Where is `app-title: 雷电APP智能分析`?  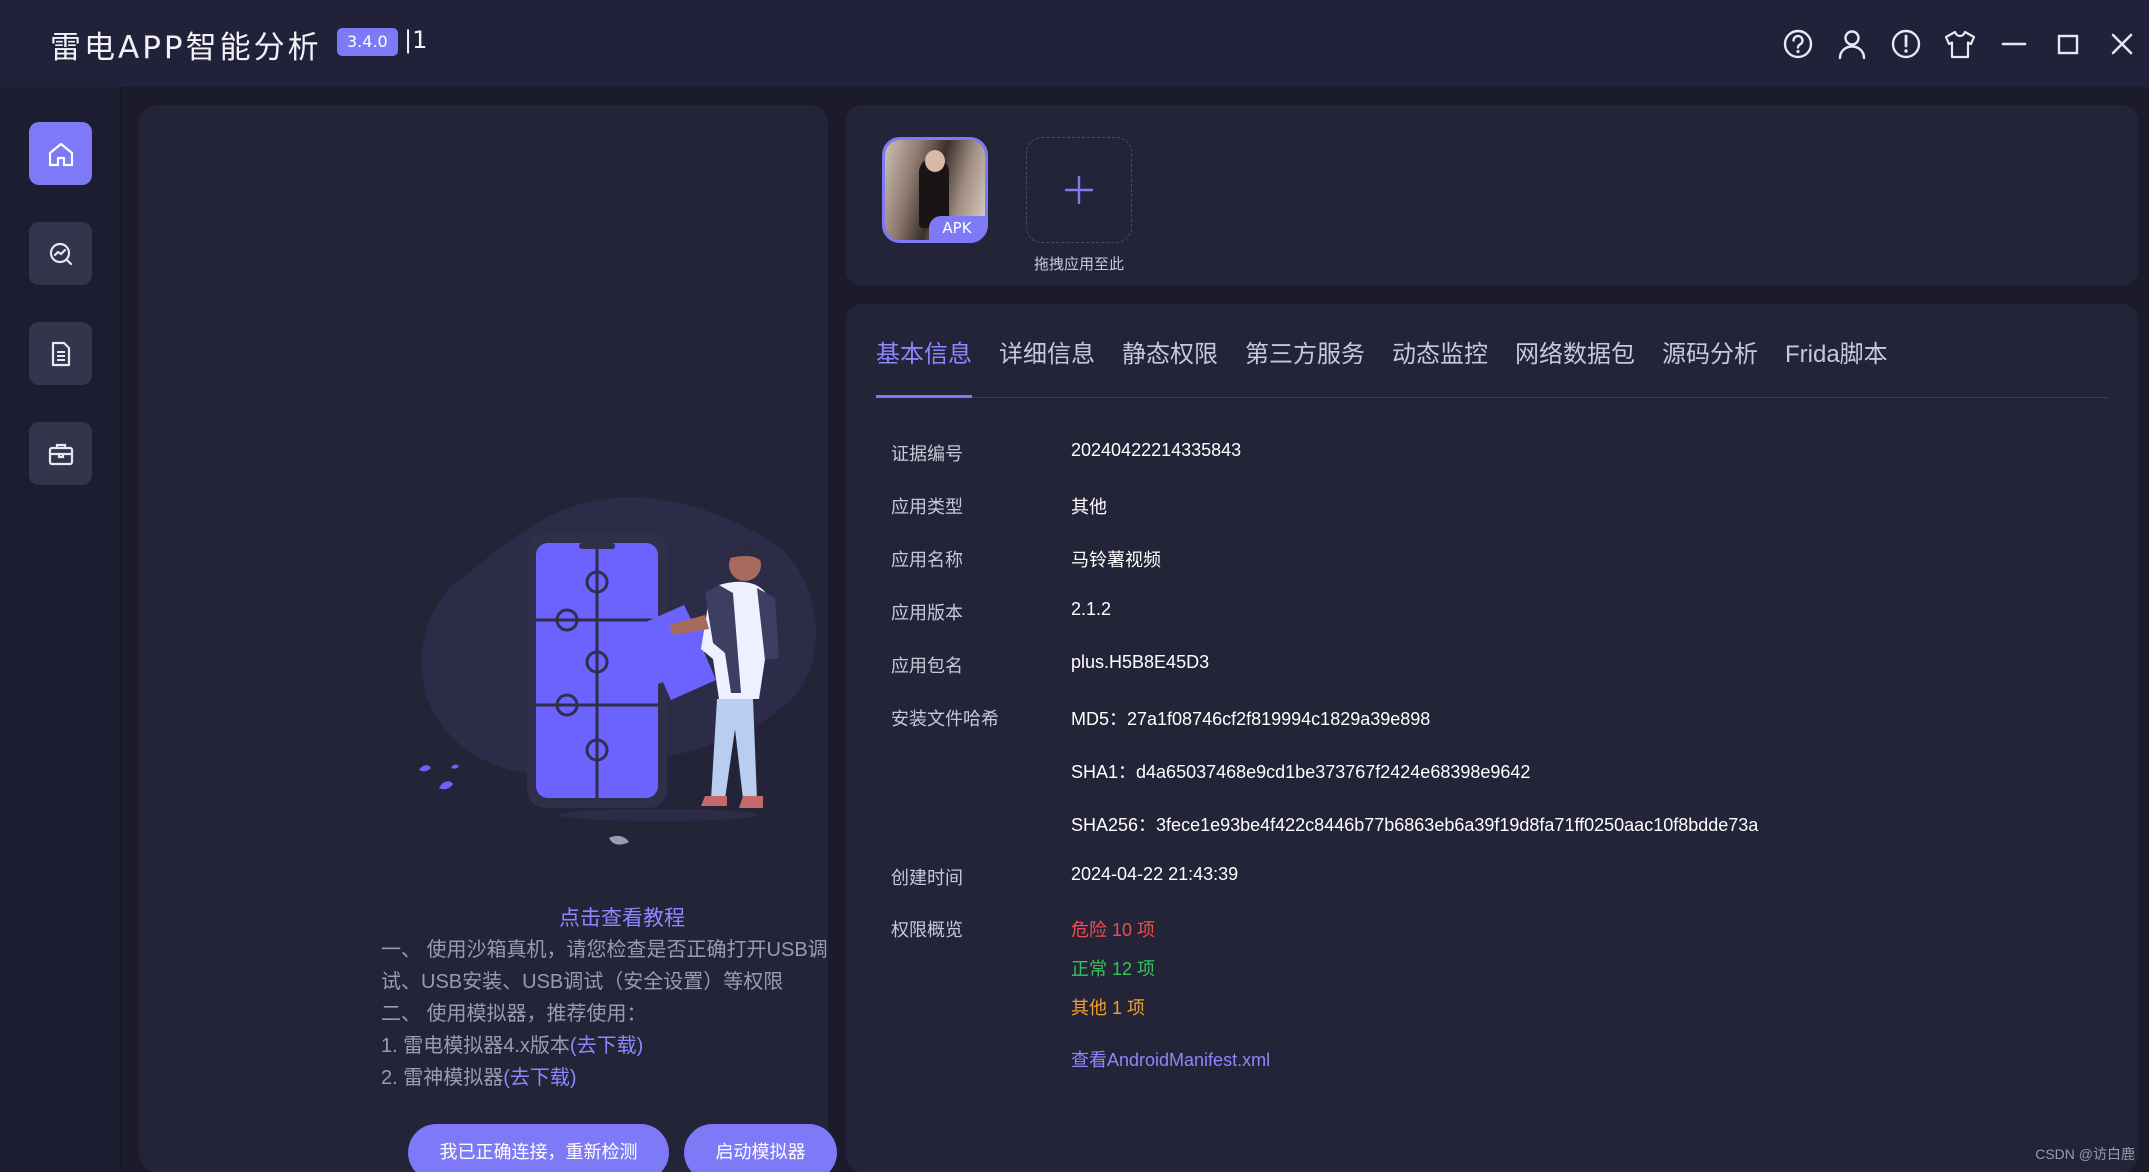
app-title: 雷电APP智能分析 is located at coordinates (186, 48).